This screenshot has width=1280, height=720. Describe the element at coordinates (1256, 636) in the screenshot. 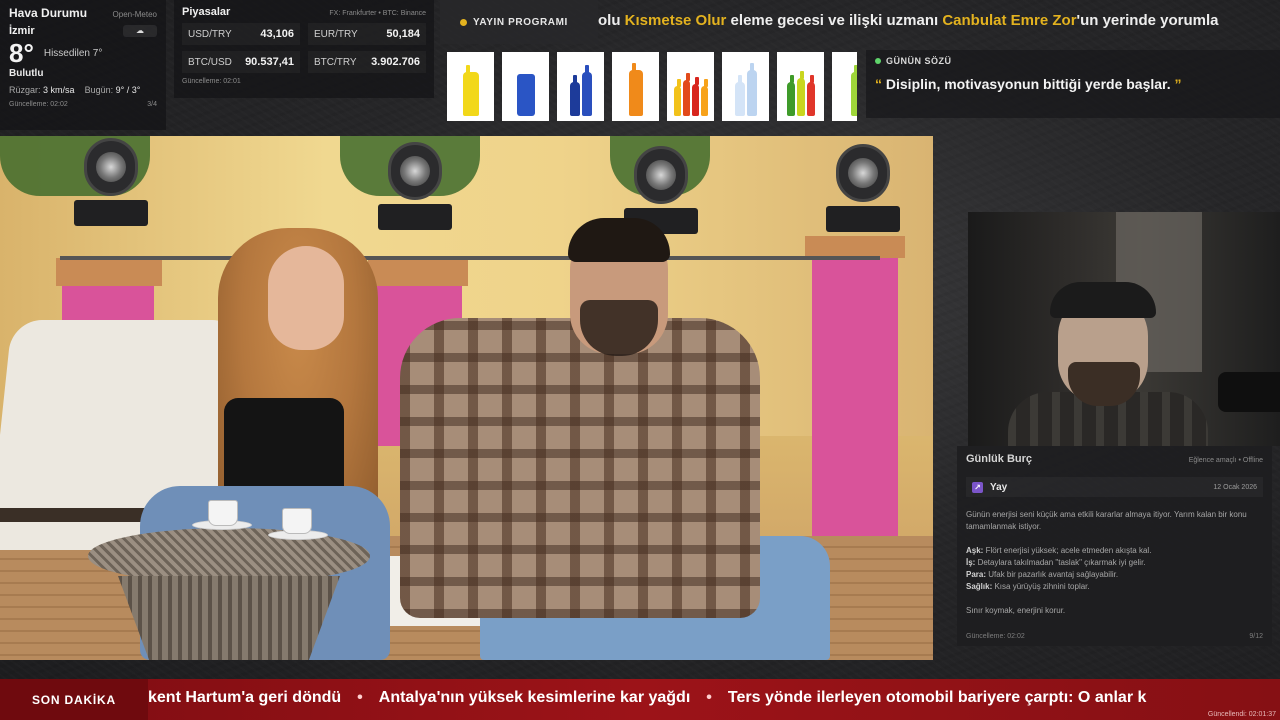

I see `horoscope-page: 9/12` at that location.